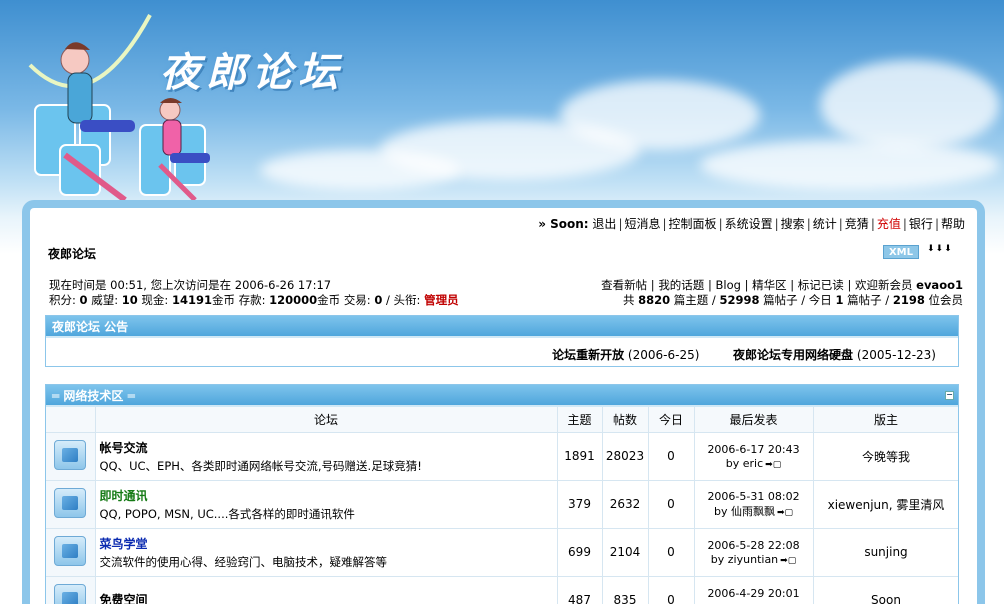  I want to click on forum-name-link: 帐号交流, so click(328, 447).